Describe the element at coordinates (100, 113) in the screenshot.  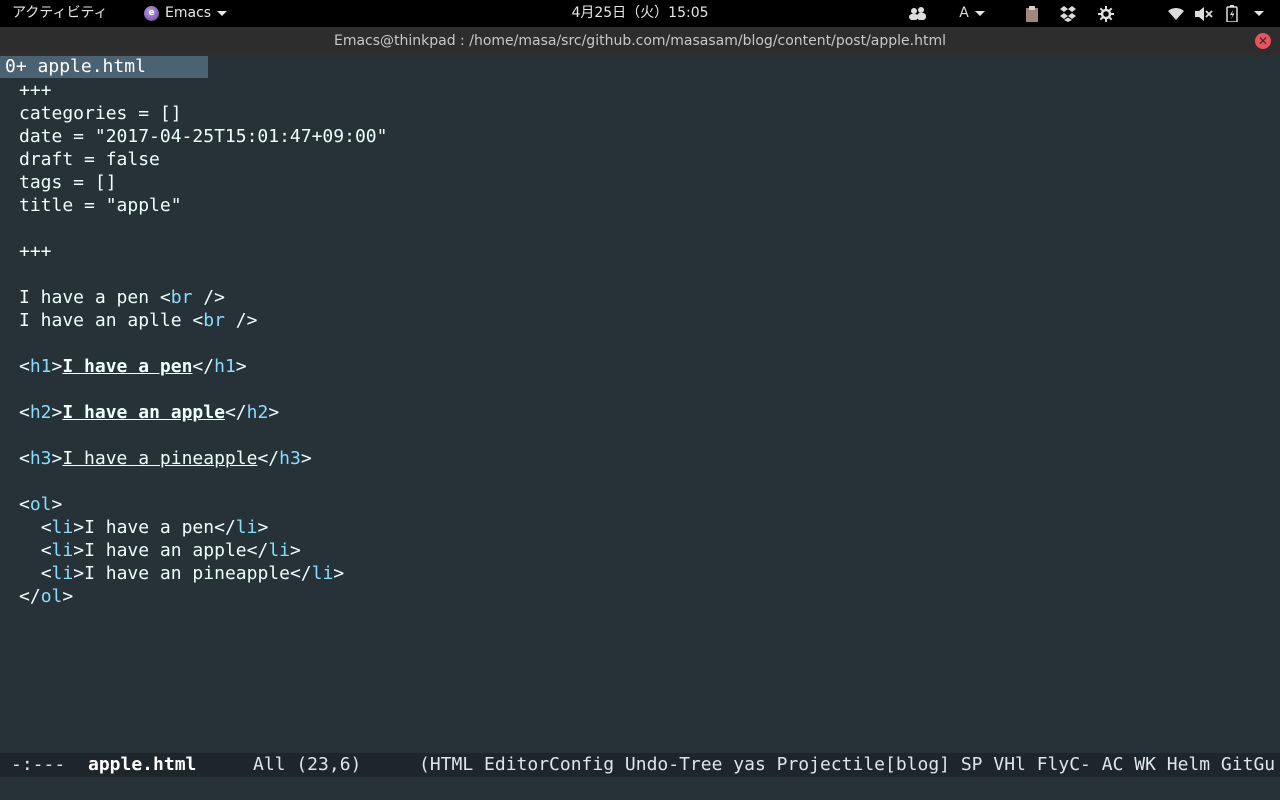
I see `code-line: categories = []` at that location.